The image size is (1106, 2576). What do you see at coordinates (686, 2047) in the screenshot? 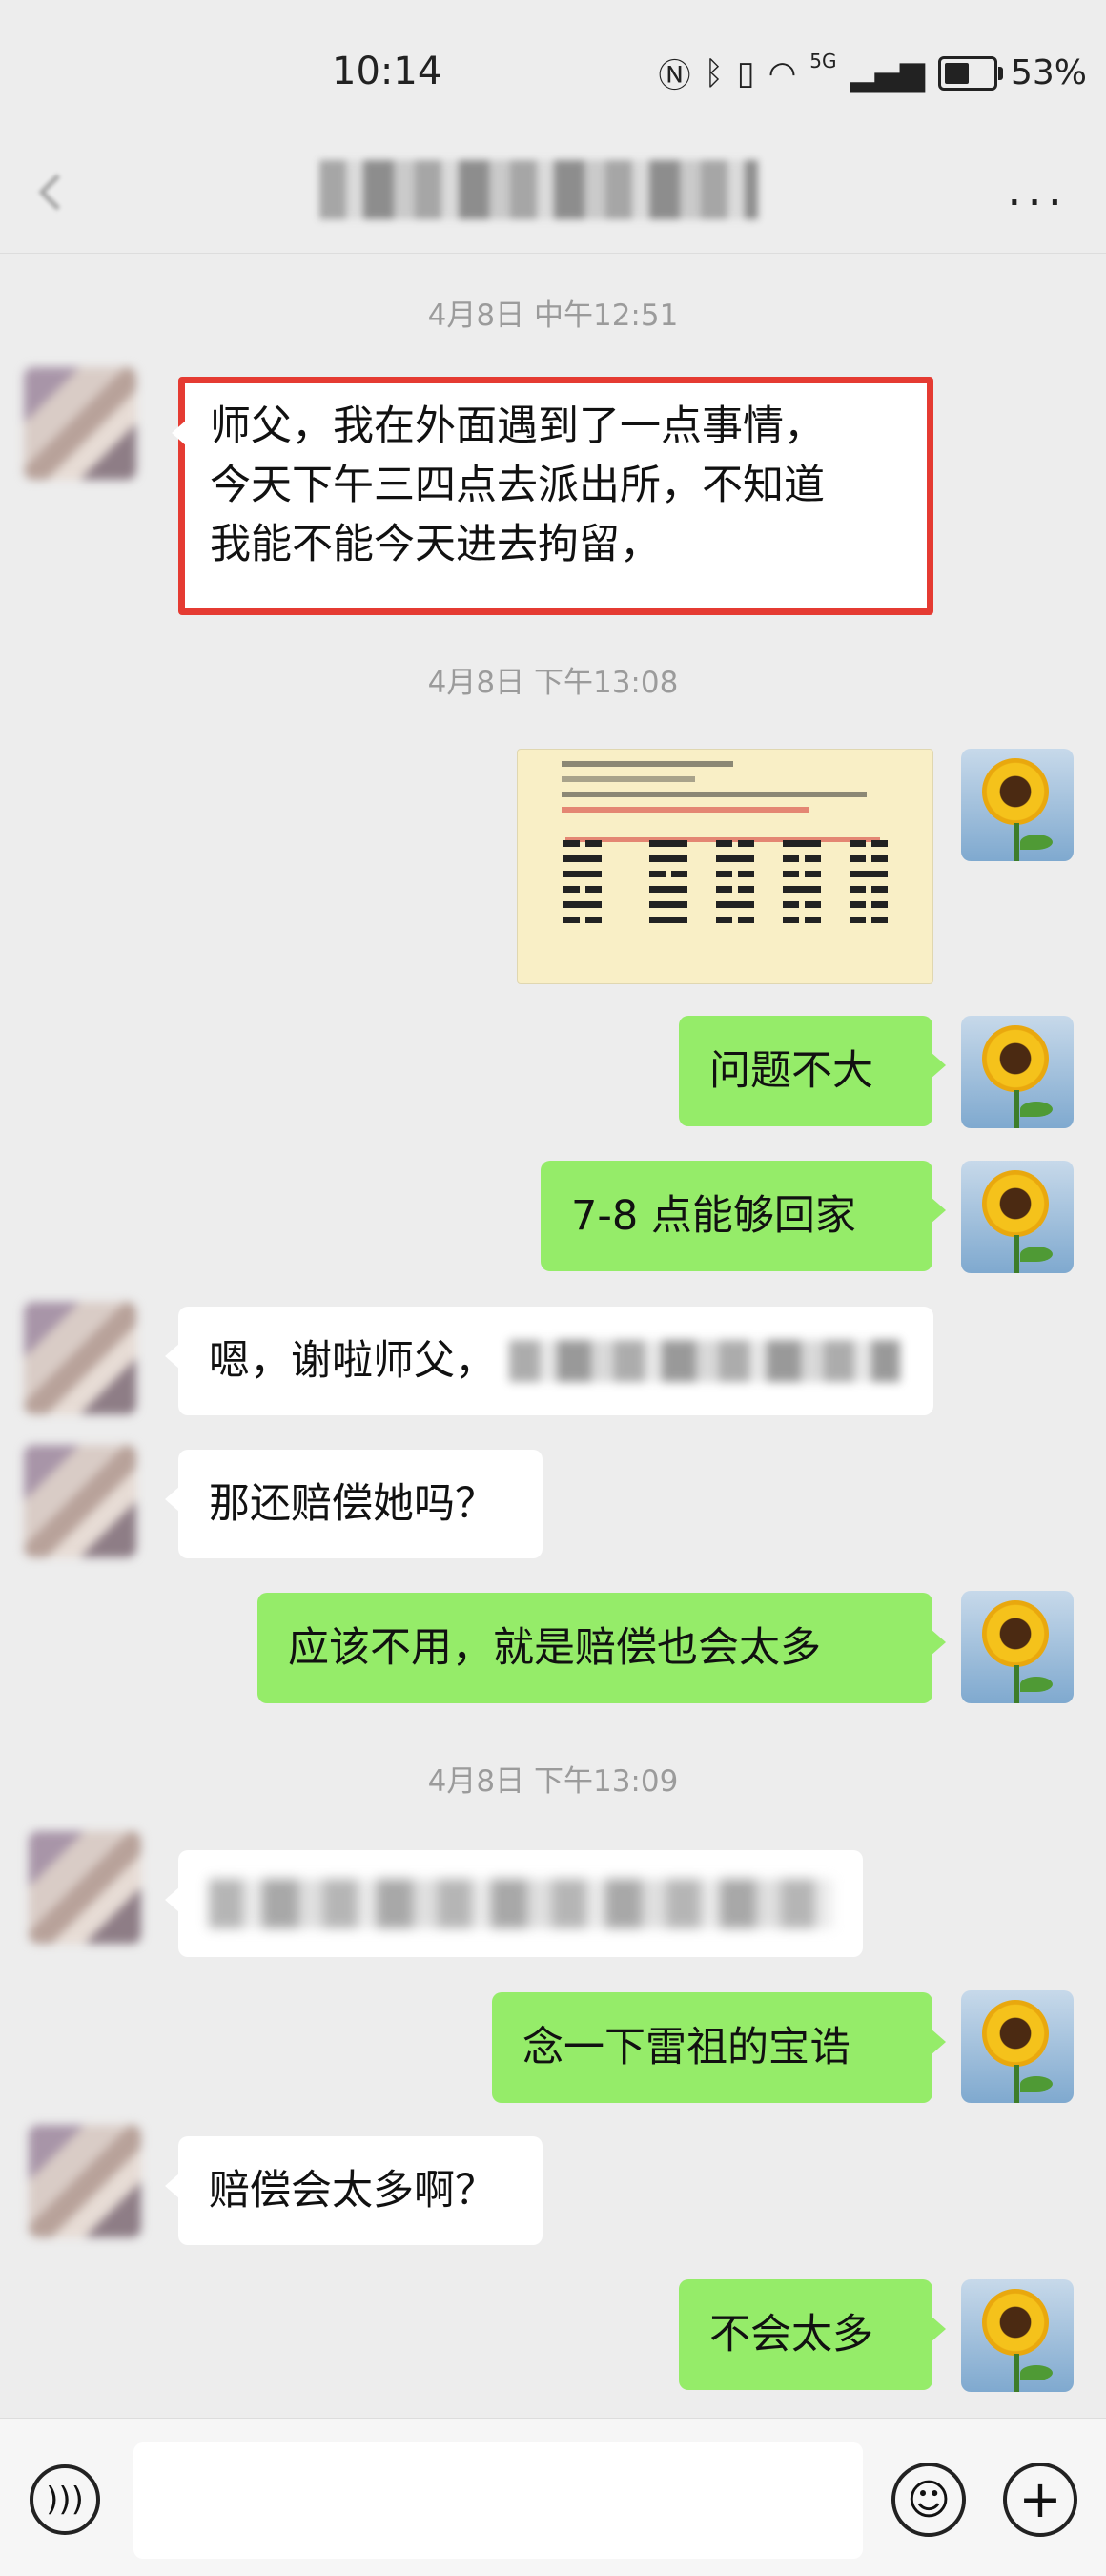
I see `message-text: 念一下雷祖的宝诰` at bounding box center [686, 2047].